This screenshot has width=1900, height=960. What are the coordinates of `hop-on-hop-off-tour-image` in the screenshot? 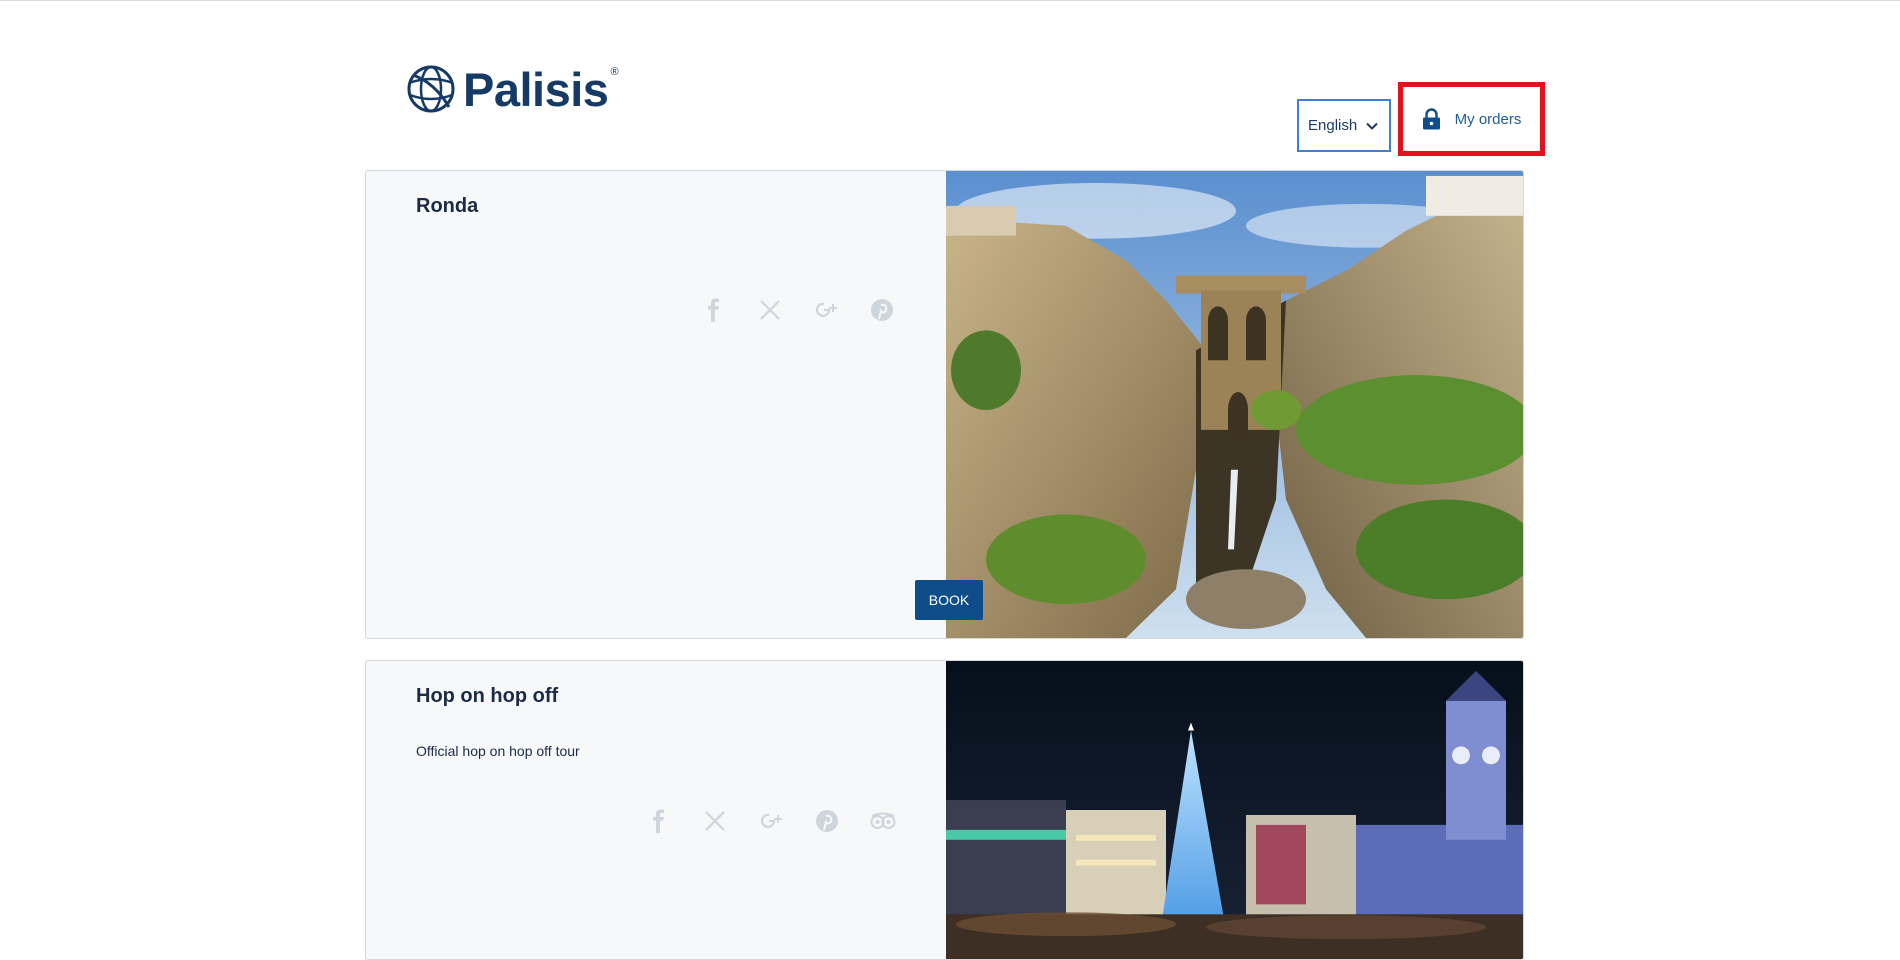 It's located at (1234, 810).